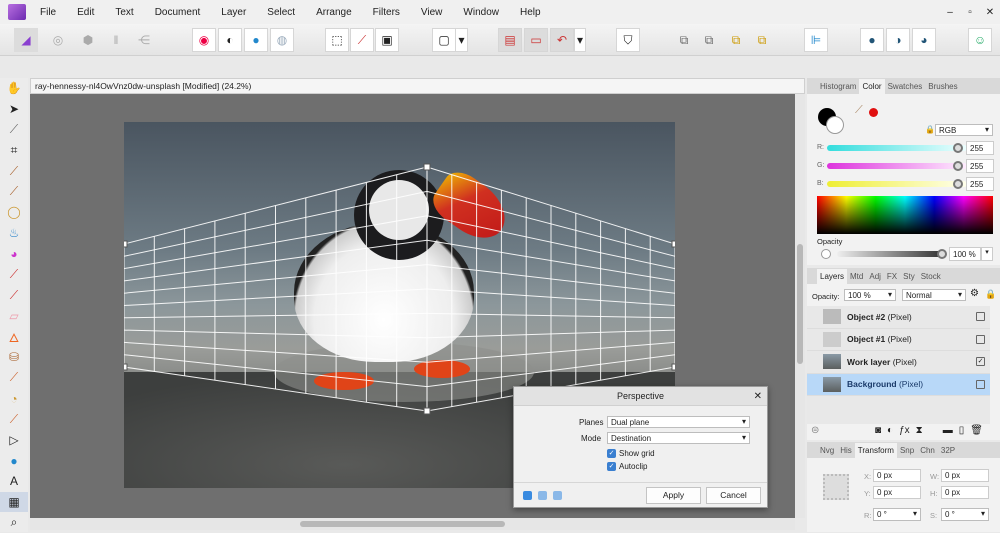 The height and width of the screenshot is (533, 1000). I want to click on tab-histogram: Histogram, so click(838, 86).